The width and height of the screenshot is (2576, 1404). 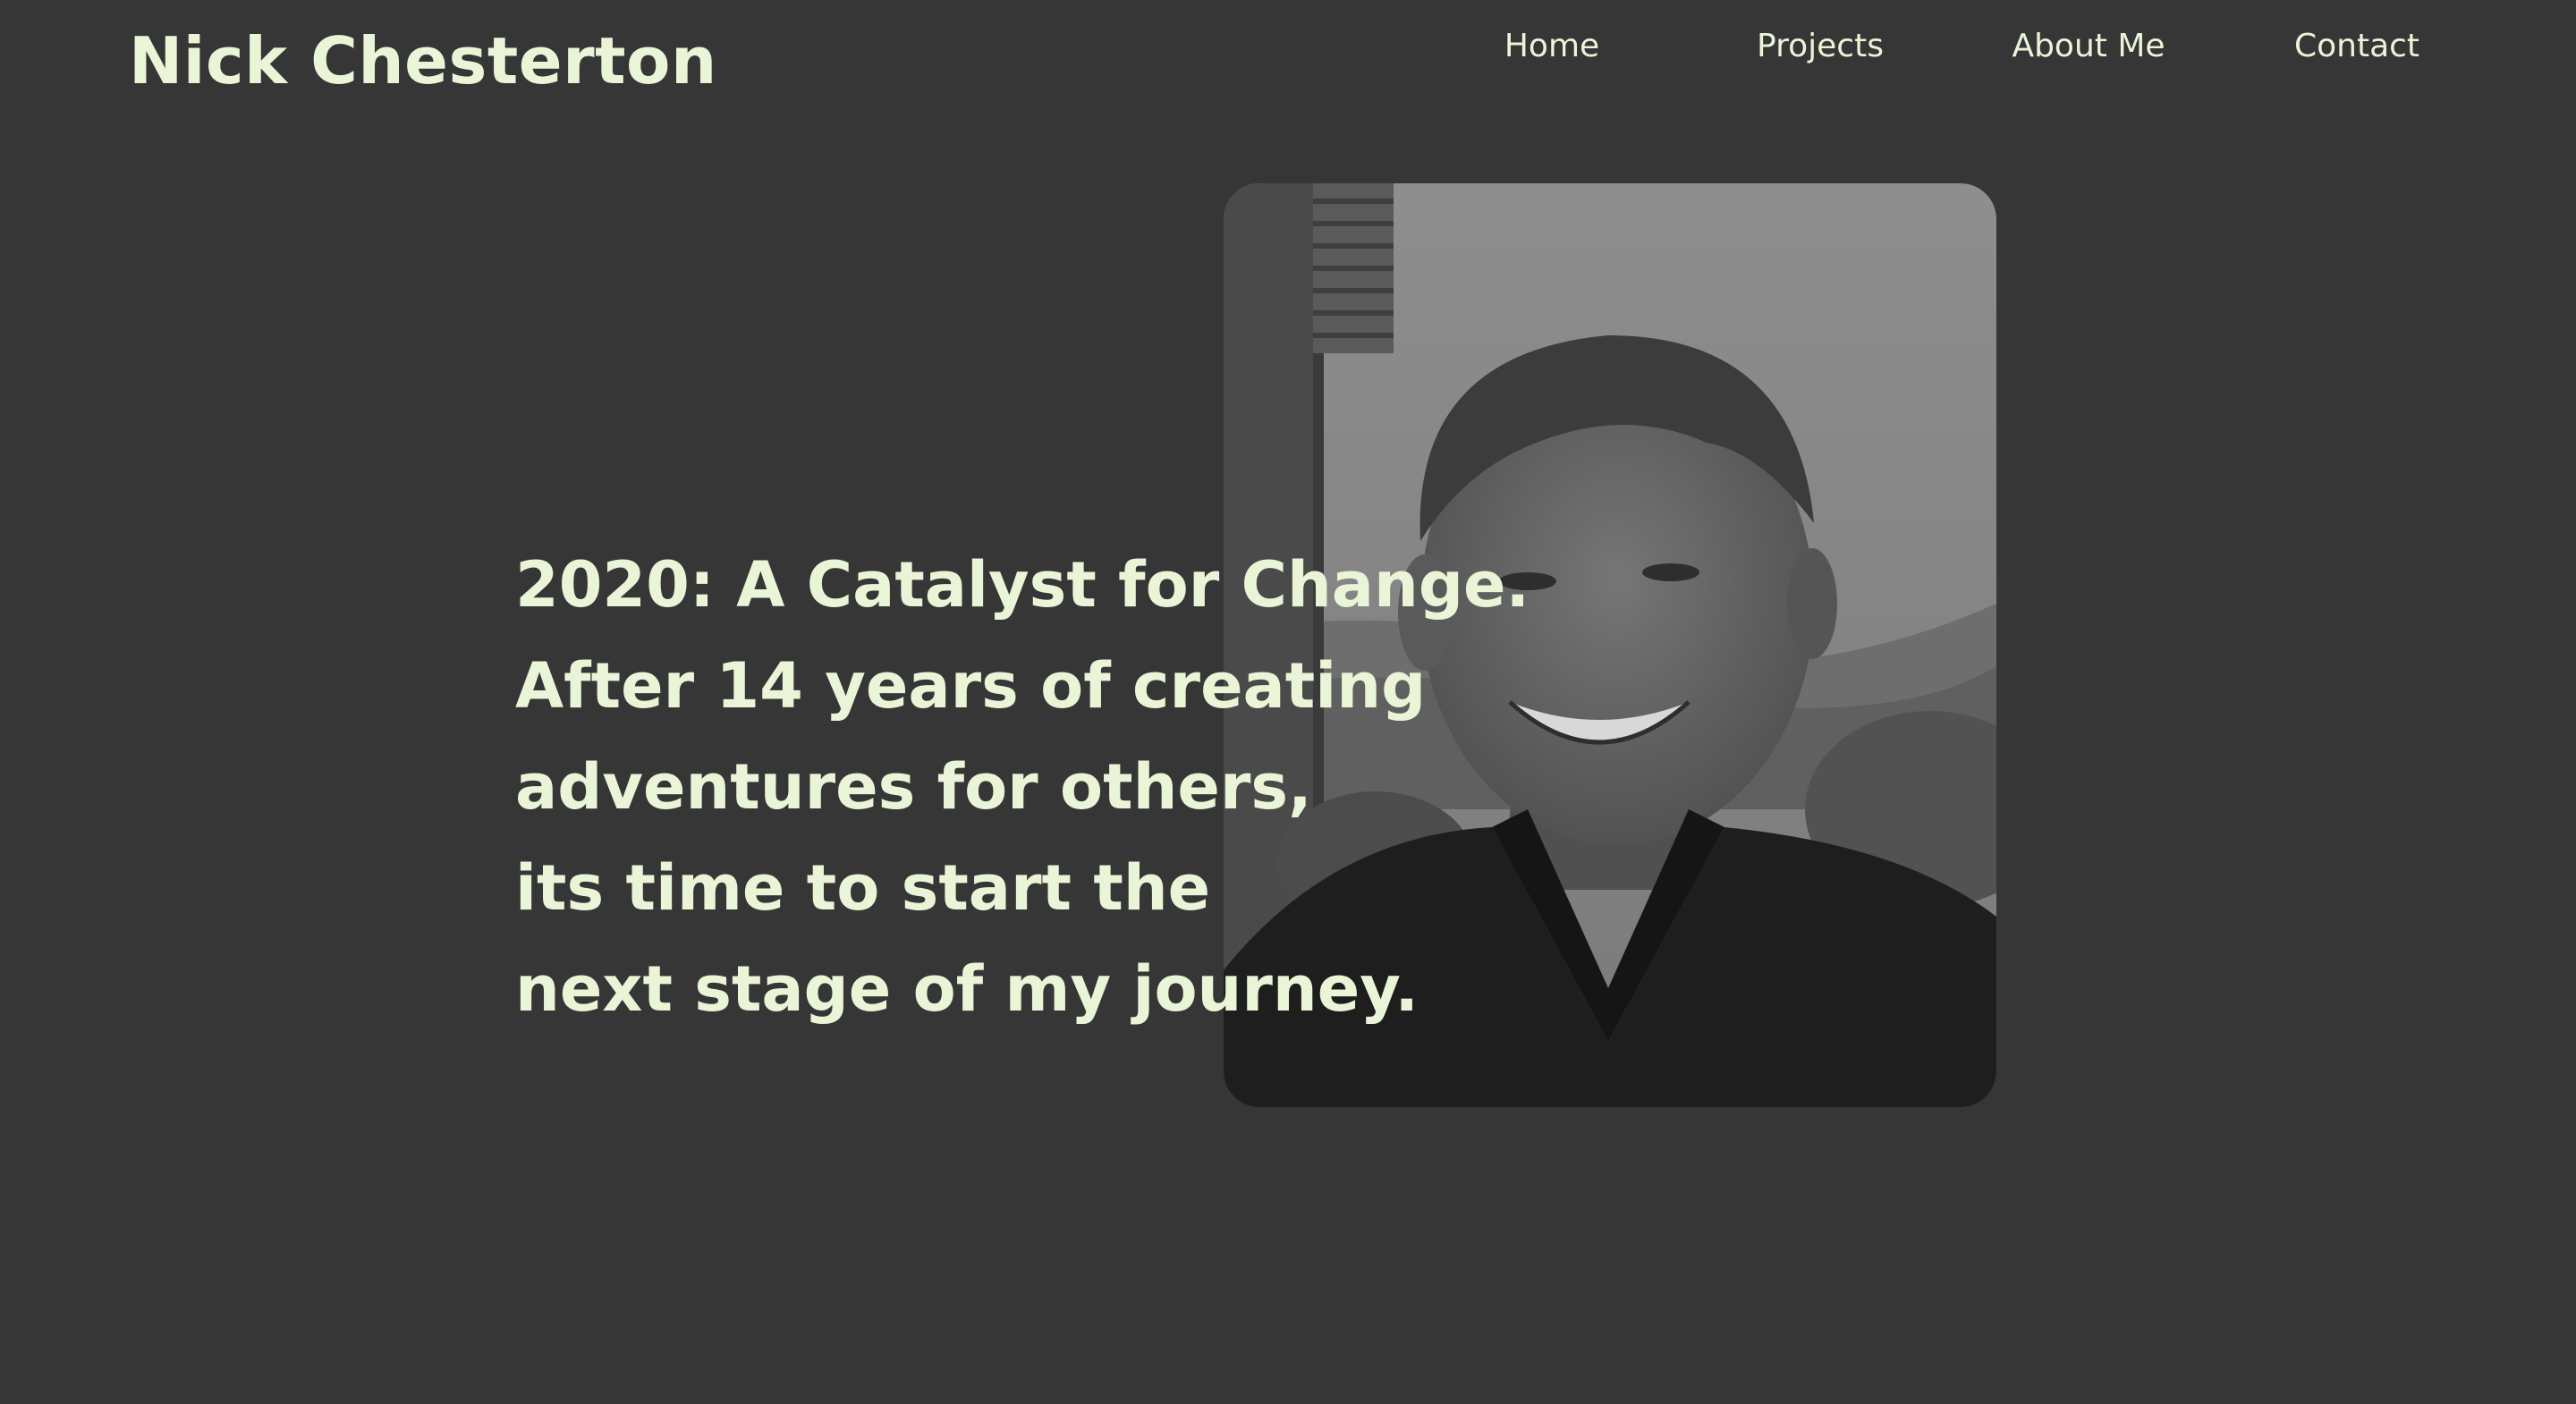 I want to click on main-nav: Home Projects About Me Contact, so click(x=1288, y=47).